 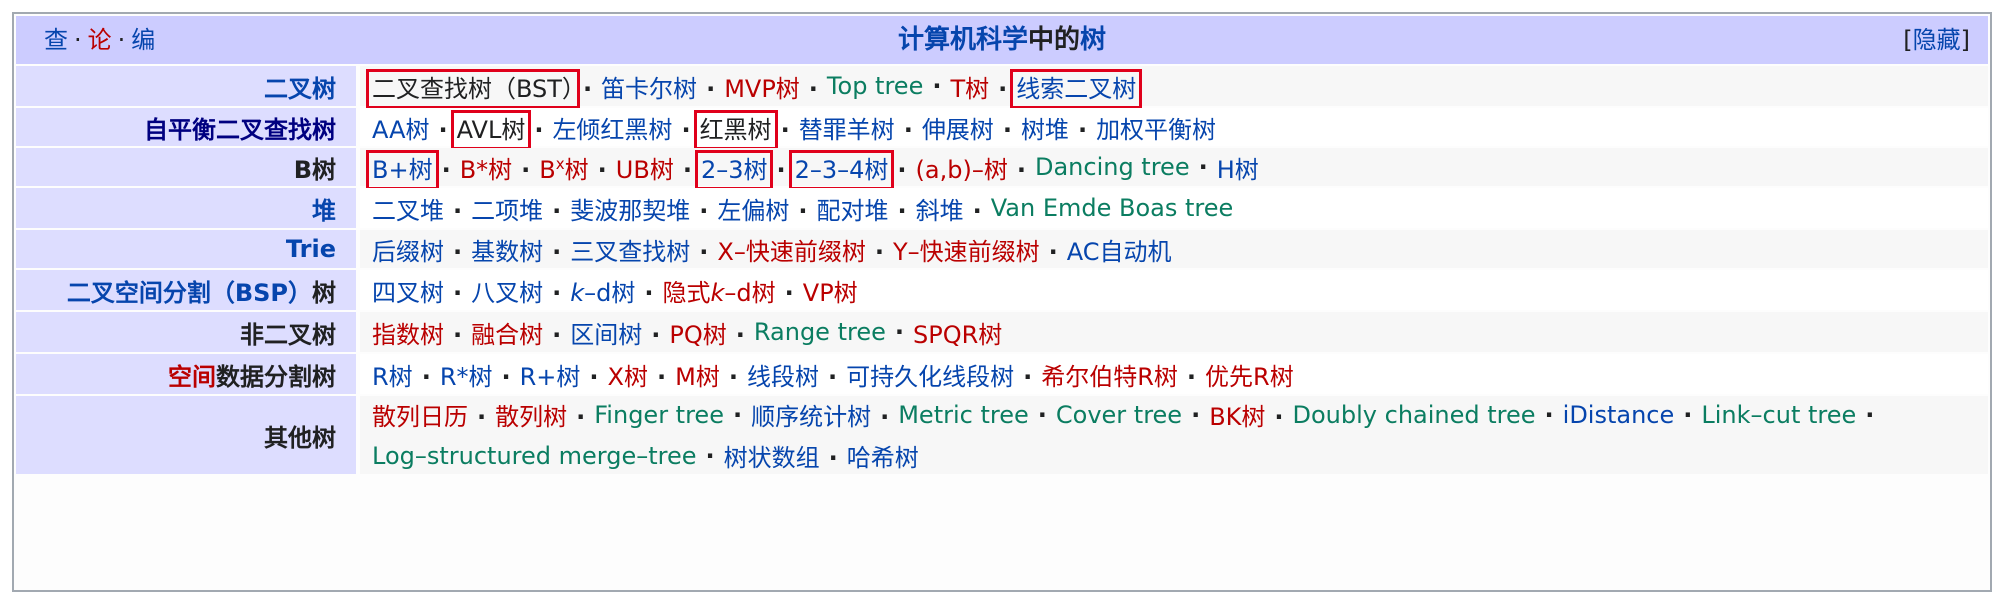 What do you see at coordinates (719, 293) in the screenshot?
I see `tree-link: 隐式k–d树` at bounding box center [719, 293].